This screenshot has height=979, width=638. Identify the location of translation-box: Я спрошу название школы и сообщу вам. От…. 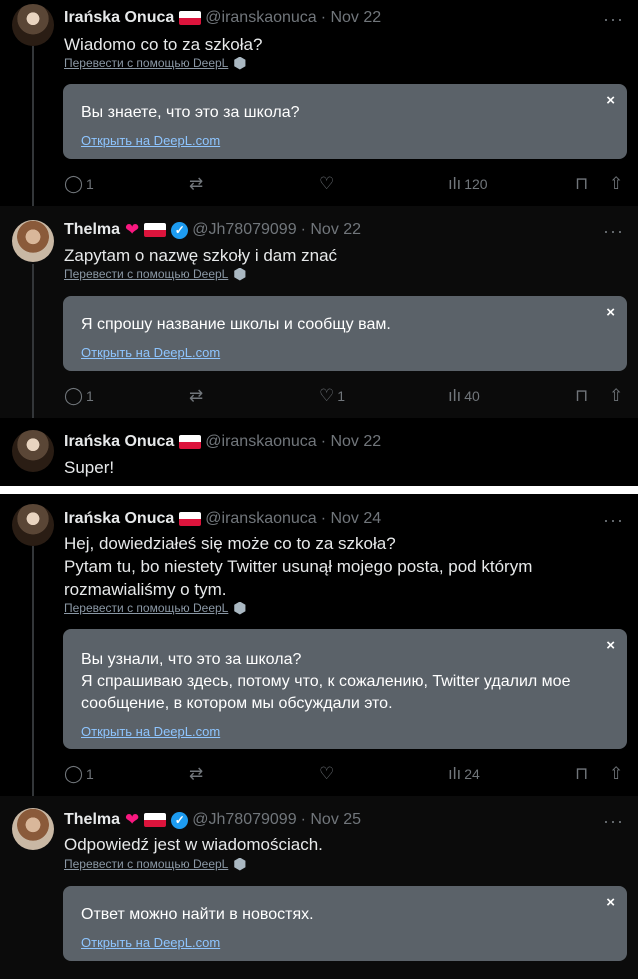
(345, 333).